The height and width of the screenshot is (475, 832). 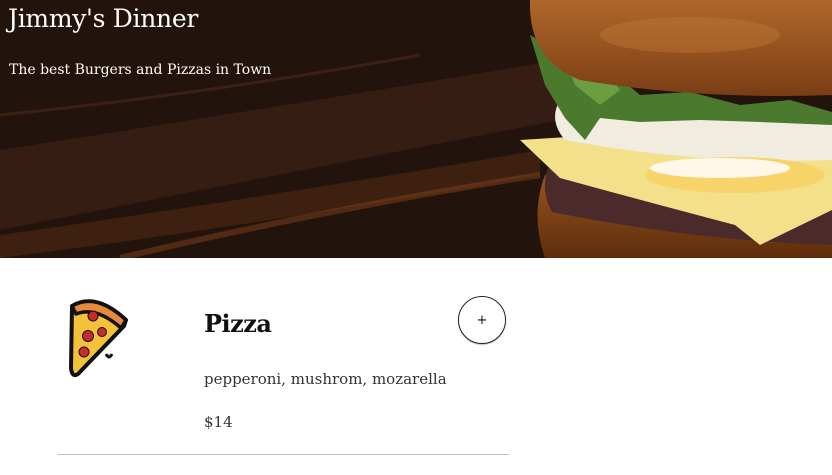 What do you see at coordinates (482, 320) in the screenshot?
I see `add-to-order-button: +` at bounding box center [482, 320].